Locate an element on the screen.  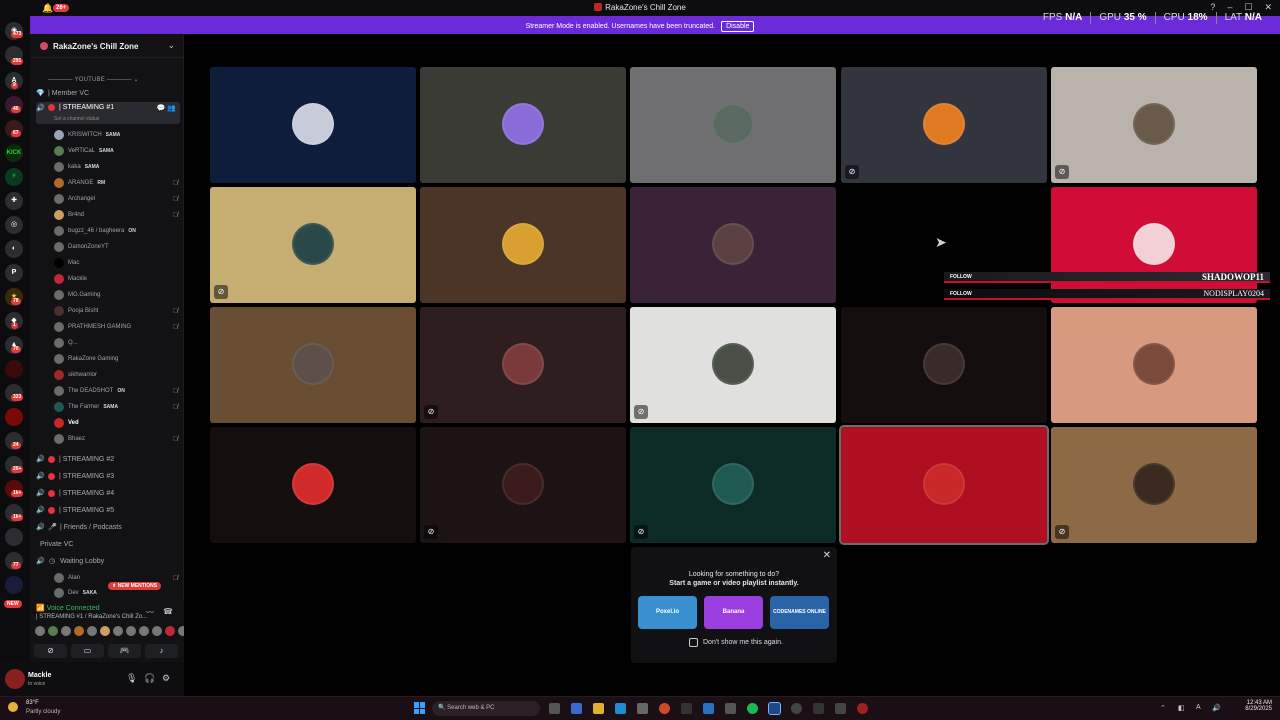
channel-member-vc: 💎 | Member VC is located at coordinates (108, 93).